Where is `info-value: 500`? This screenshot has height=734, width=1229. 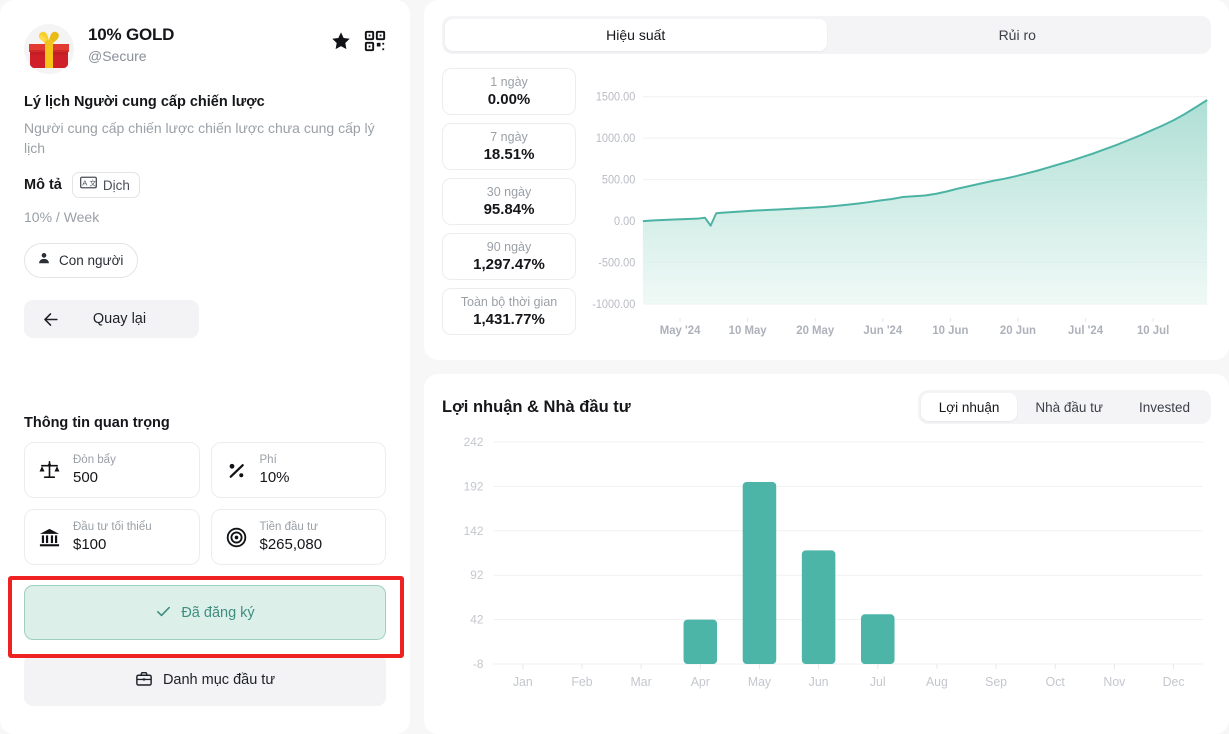
info-value: 500 is located at coordinates (86, 477).